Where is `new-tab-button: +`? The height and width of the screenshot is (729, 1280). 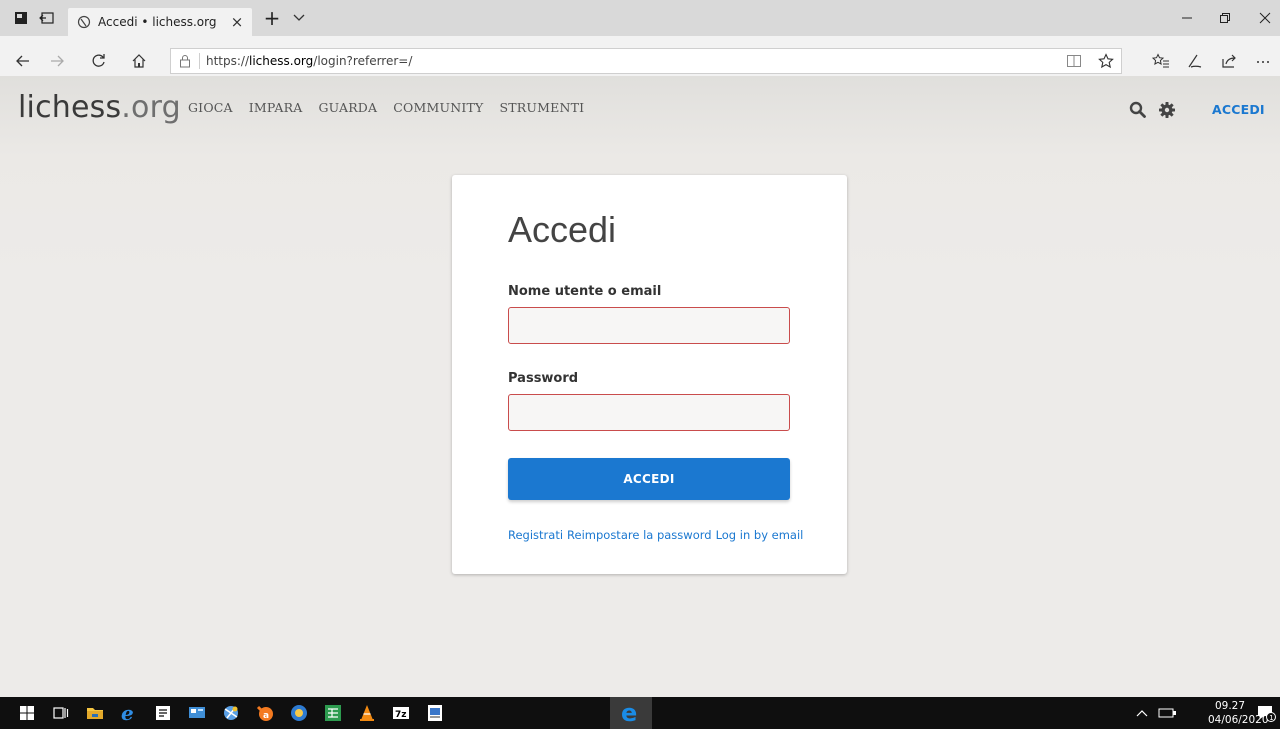 new-tab-button: + is located at coordinates (272, 18).